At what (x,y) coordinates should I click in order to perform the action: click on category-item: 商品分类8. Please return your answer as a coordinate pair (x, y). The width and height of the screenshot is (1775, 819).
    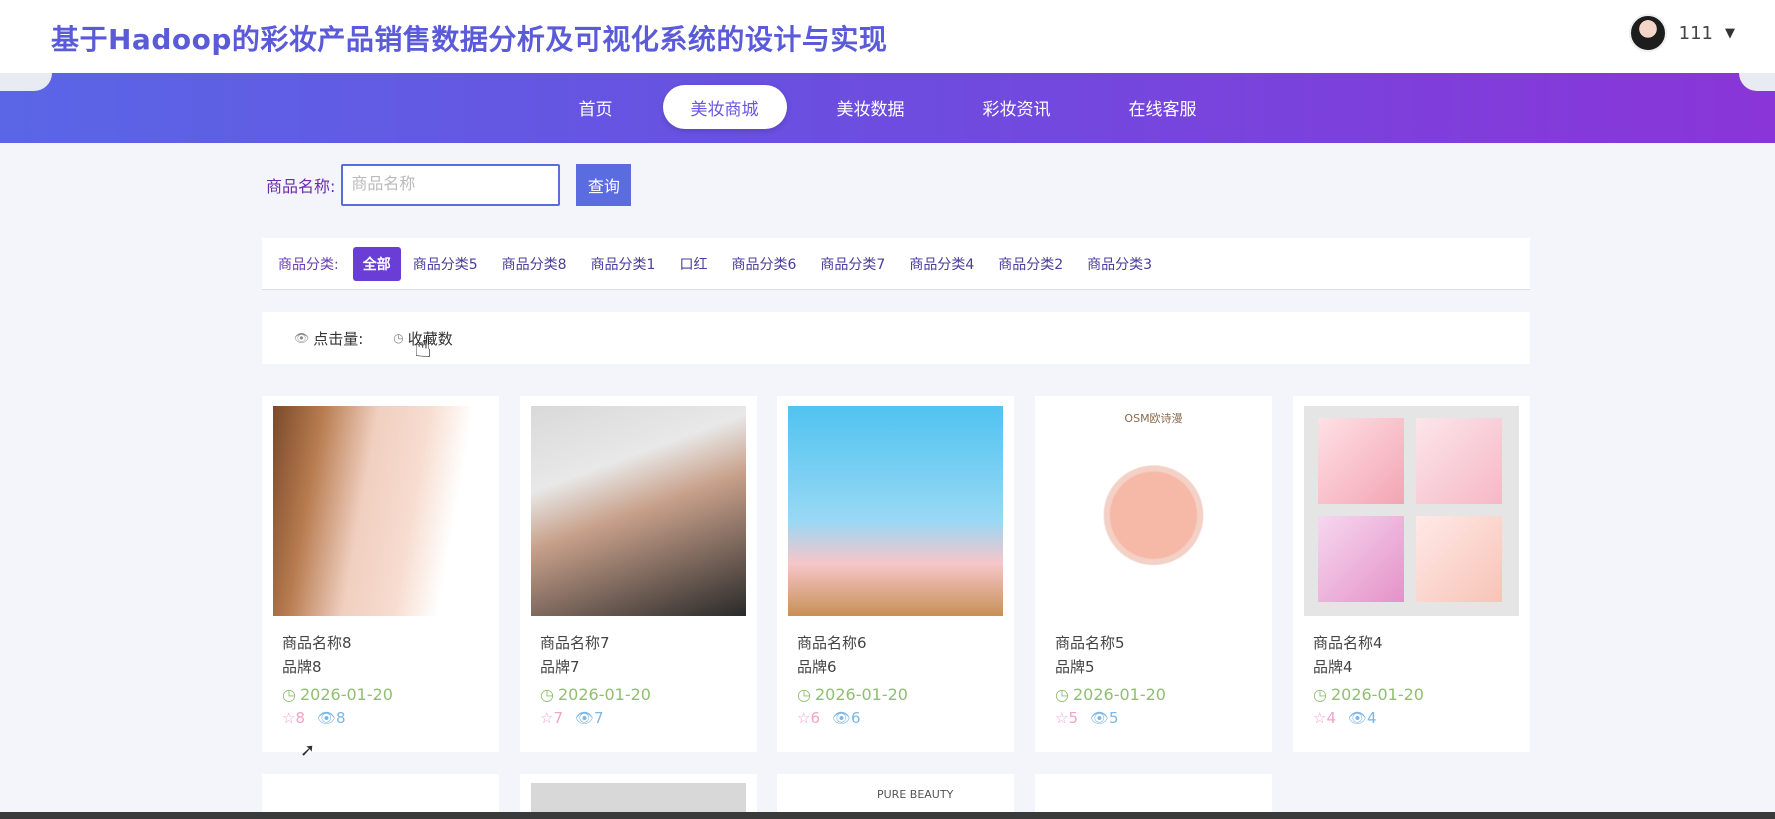
    Looking at the image, I should click on (534, 264).